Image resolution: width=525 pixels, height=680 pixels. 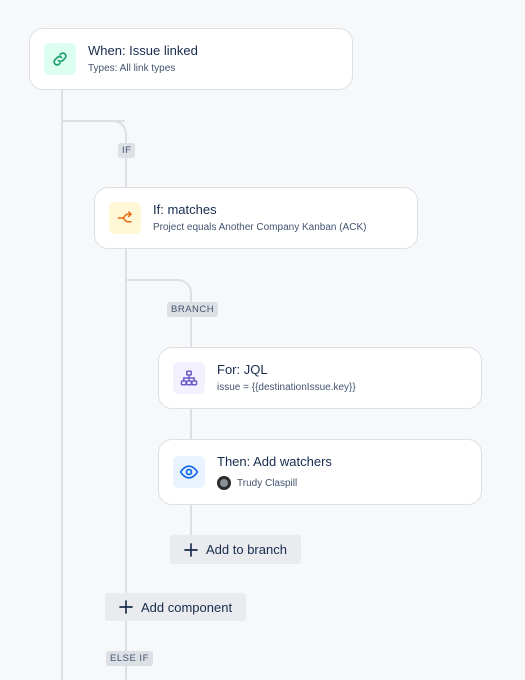 What do you see at coordinates (191, 520) in the screenshot?
I see `action-to-add-connector` at bounding box center [191, 520].